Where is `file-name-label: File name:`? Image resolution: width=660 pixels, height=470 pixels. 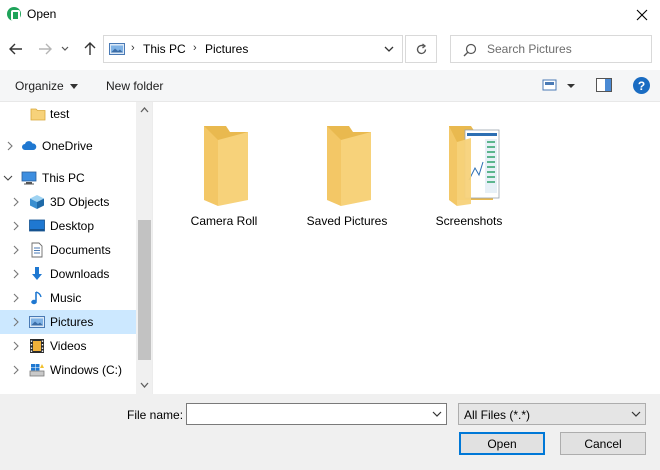
file-name-label: File name: is located at coordinates (155, 415).